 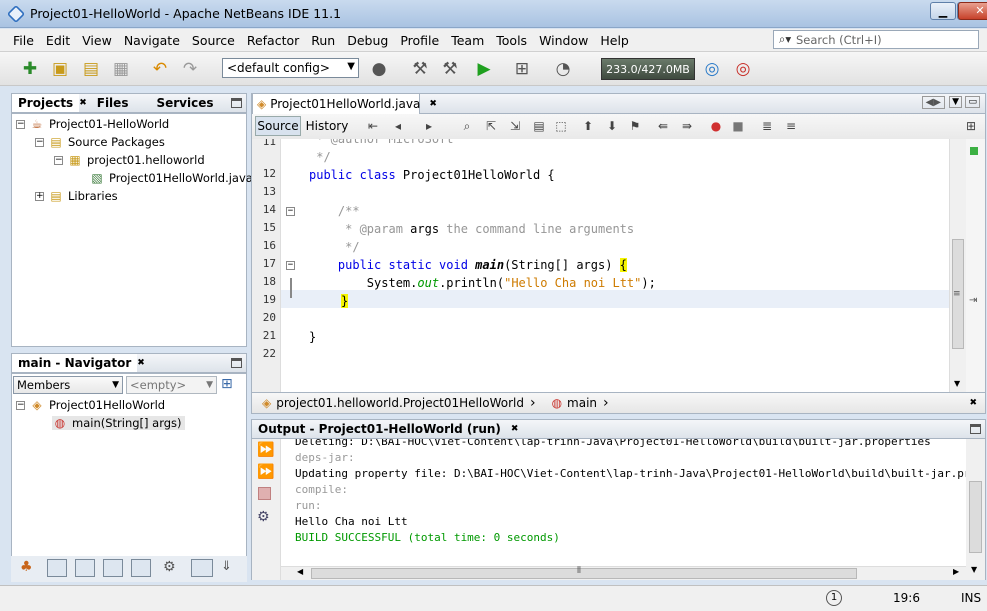 I want to click on output-vscrollbar: ▼, so click(x=976, y=509).